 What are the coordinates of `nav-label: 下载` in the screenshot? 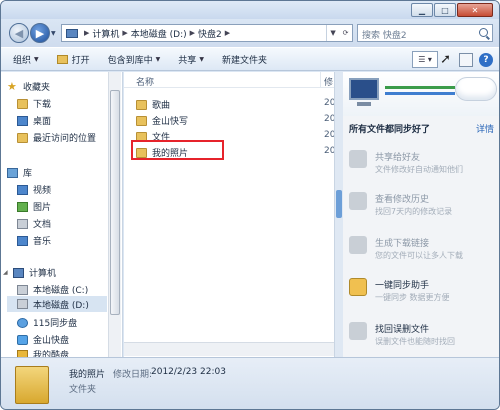 It's located at (42, 105).